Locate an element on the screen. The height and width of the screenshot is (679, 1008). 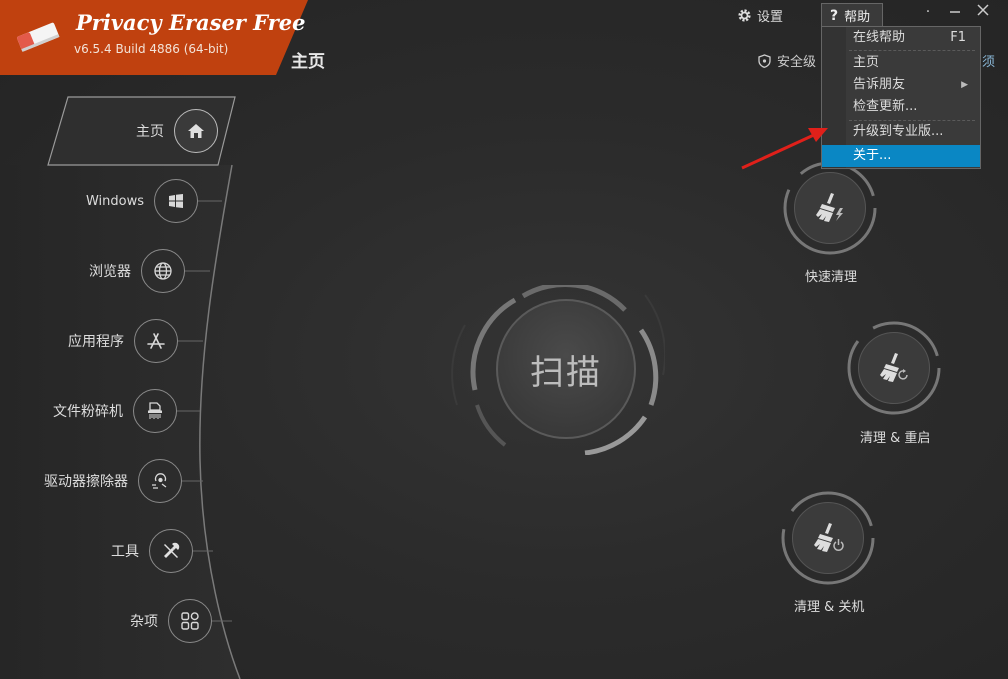
tools-icon is located at coordinates (171, 551).